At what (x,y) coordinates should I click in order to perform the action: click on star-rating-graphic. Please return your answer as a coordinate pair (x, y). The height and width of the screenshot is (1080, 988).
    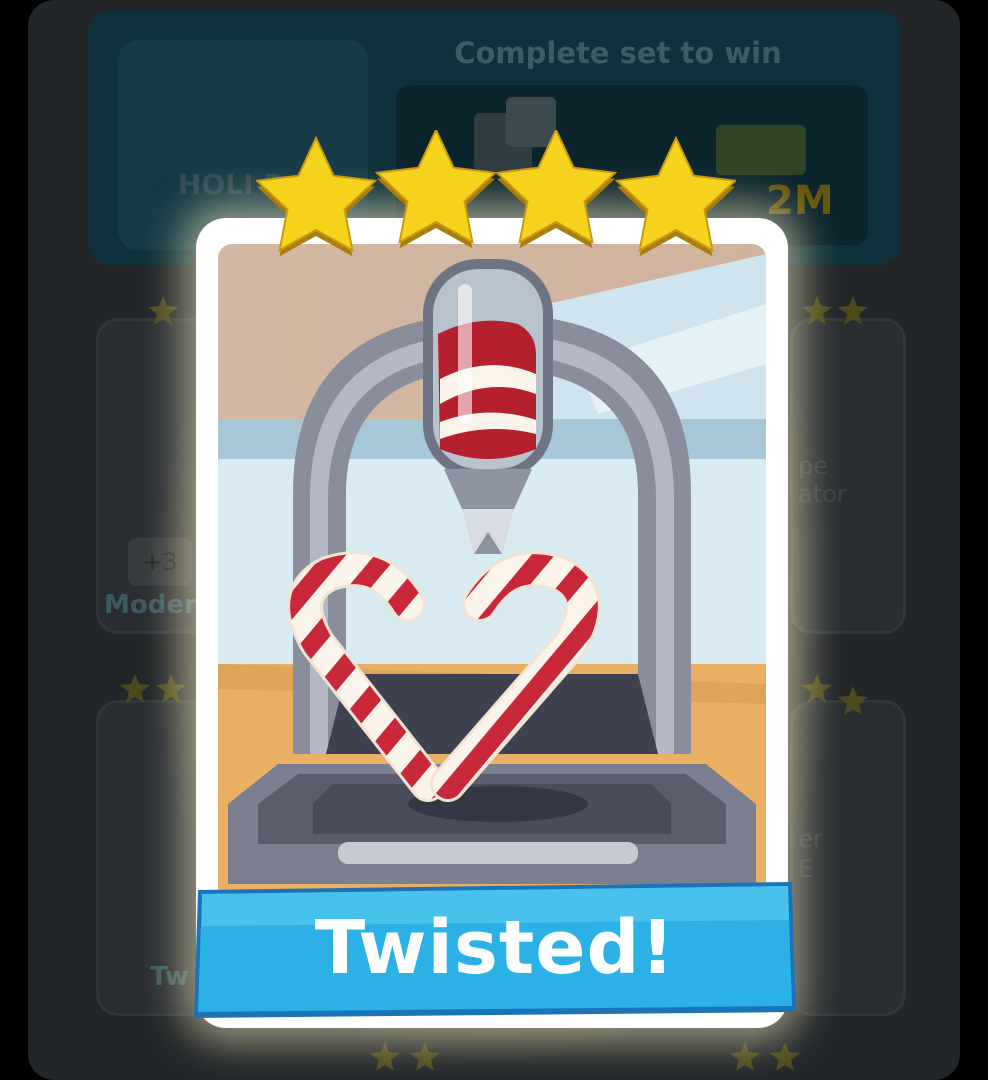
    Looking at the image, I should click on (496, 192).